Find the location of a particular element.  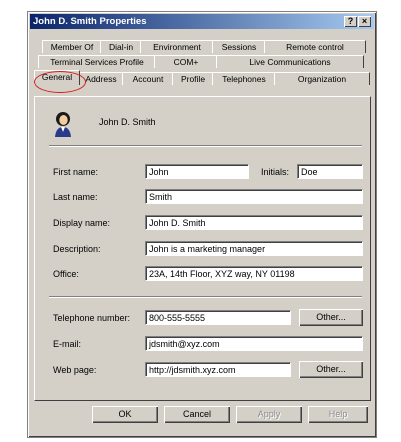

tab-general: General is located at coordinates (57, 77).